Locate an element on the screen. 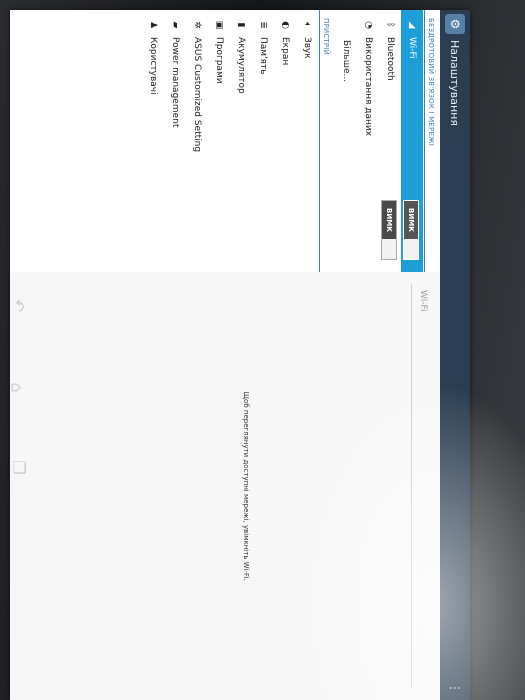 Image resolution: width=525 pixels, height=700 pixels. settings-item-display: ◐ Екран is located at coordinates (285, 141).